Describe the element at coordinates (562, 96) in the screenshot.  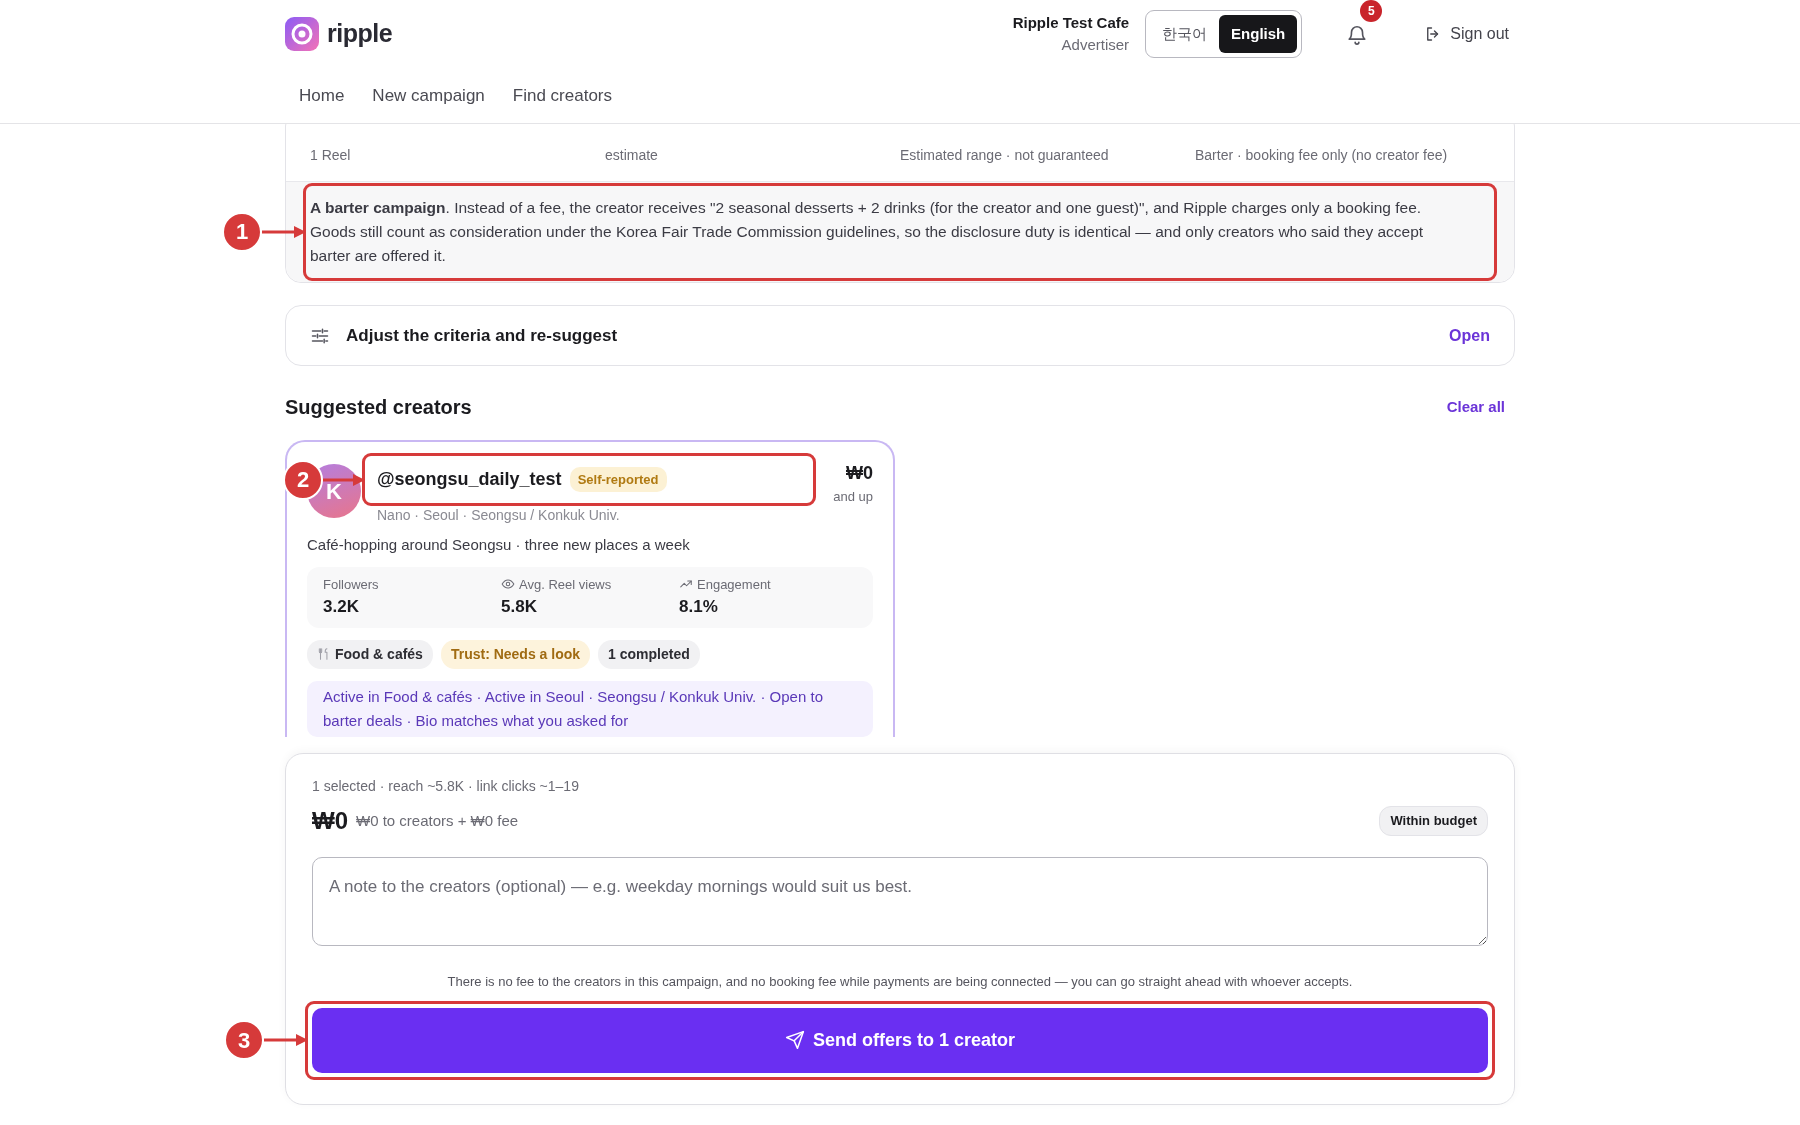
I see `nav-link: Find creators` at that location.